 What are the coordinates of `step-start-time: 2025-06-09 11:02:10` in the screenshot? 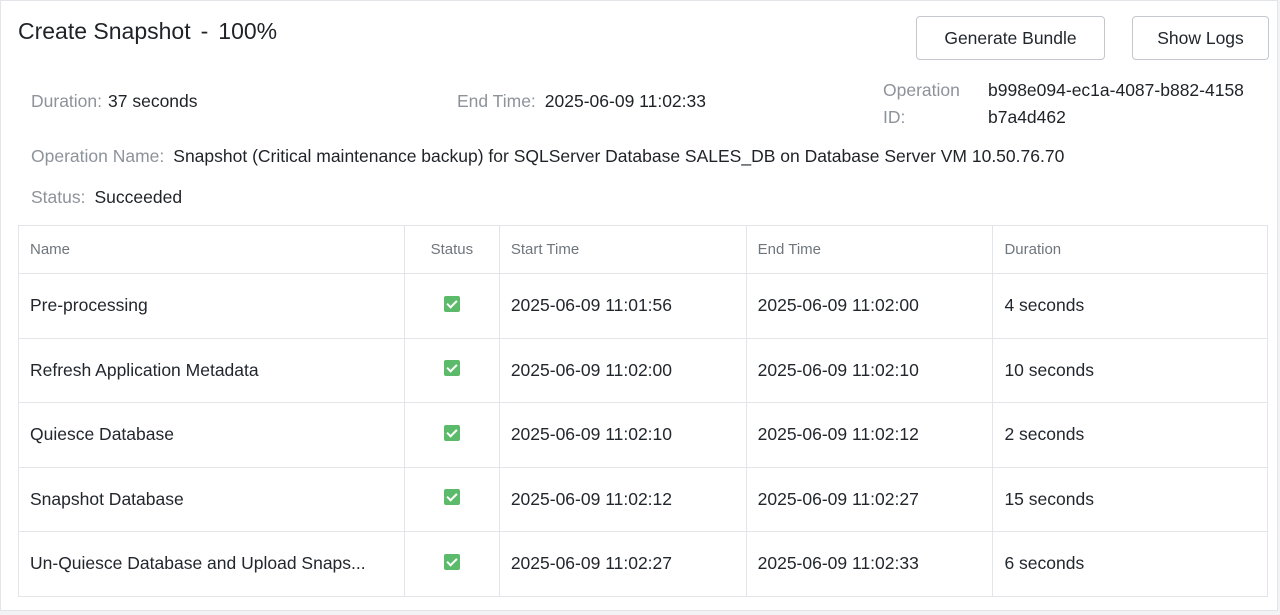 It's located at (622, 435).